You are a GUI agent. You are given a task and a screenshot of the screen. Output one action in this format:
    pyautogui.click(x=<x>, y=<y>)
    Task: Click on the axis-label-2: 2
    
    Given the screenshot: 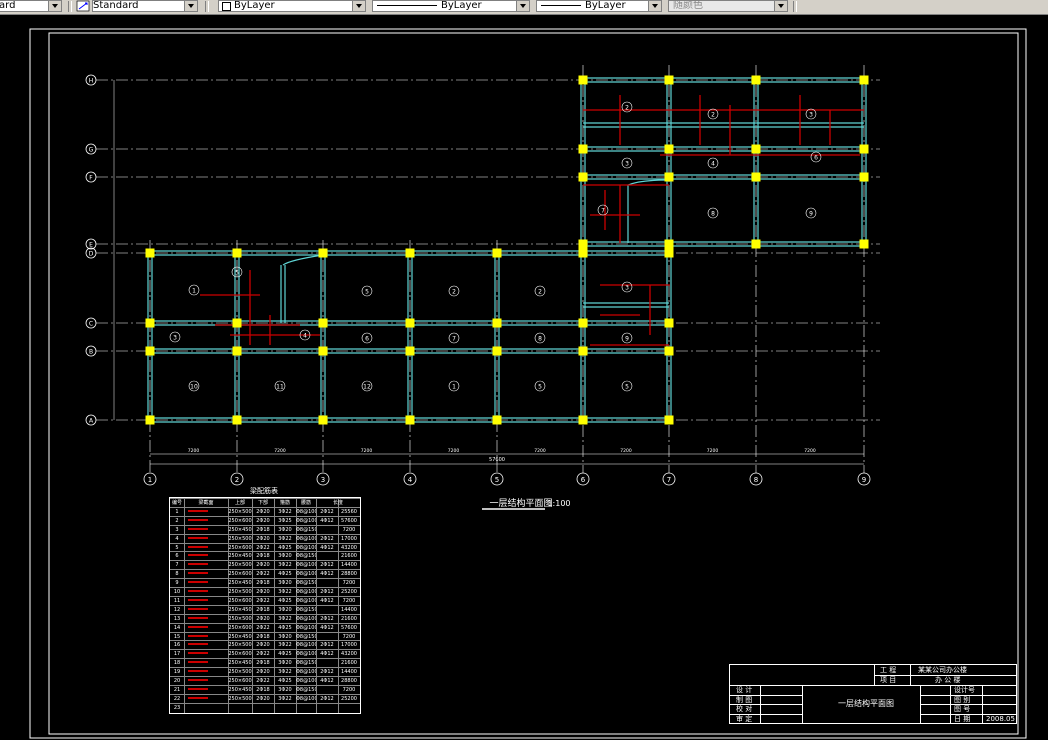 What is the action you would take?
    pyautogui.click(x=237, y=480)
    